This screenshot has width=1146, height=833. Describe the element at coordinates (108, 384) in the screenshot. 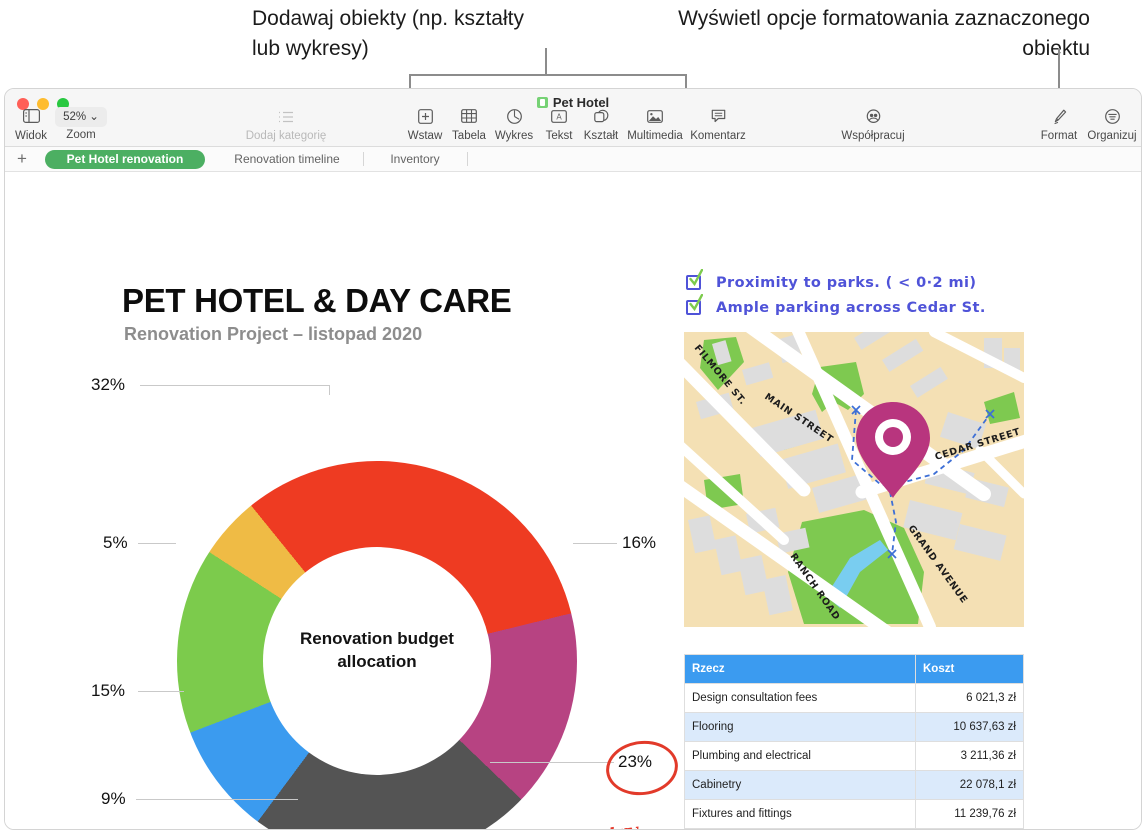

I see `chart-label-32: 32%` at that location.